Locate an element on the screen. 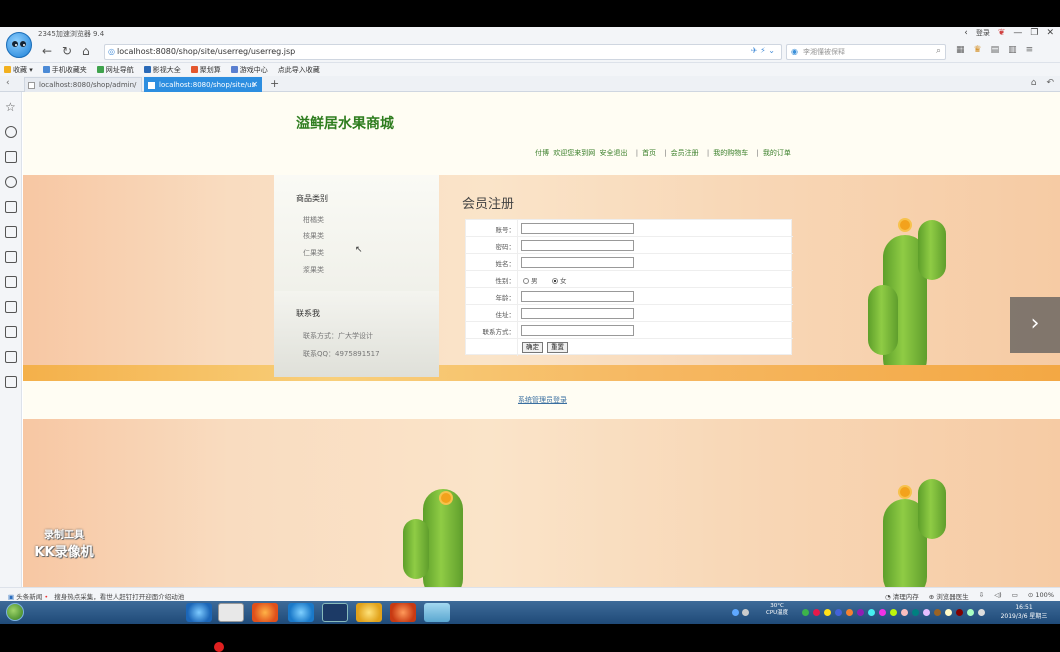 The width and height of the screenshot is (1060, 652). bookmark-games: 游戏中心 is located at coordinates (249, 70).